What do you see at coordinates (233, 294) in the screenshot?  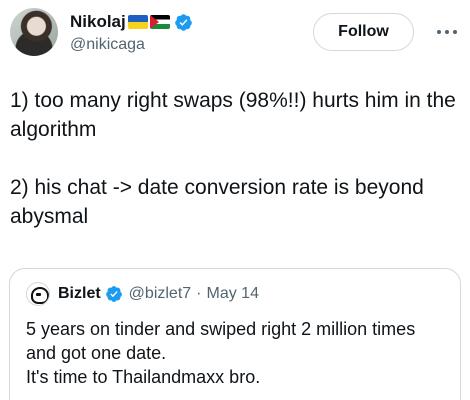 I see `quoted-tweet-date: May 14` at bounding box center [233, 294].